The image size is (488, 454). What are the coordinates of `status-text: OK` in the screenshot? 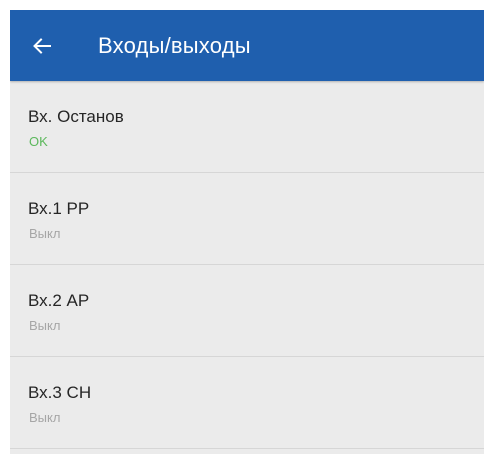 It's located at (38, 141).